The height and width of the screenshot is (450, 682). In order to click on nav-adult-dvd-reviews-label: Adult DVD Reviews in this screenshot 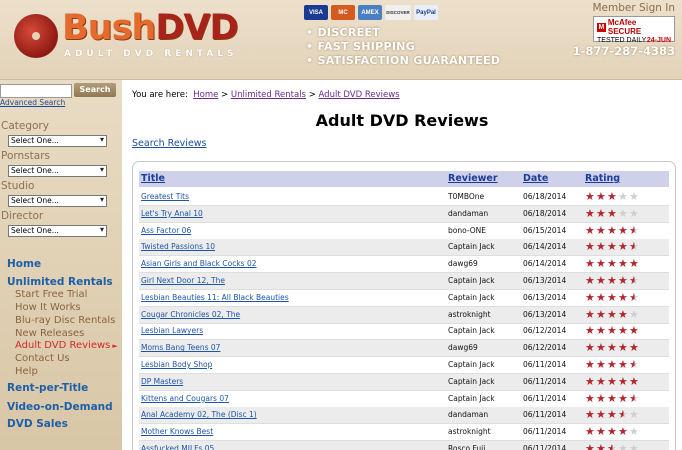, I will do `click(63, 345)`.